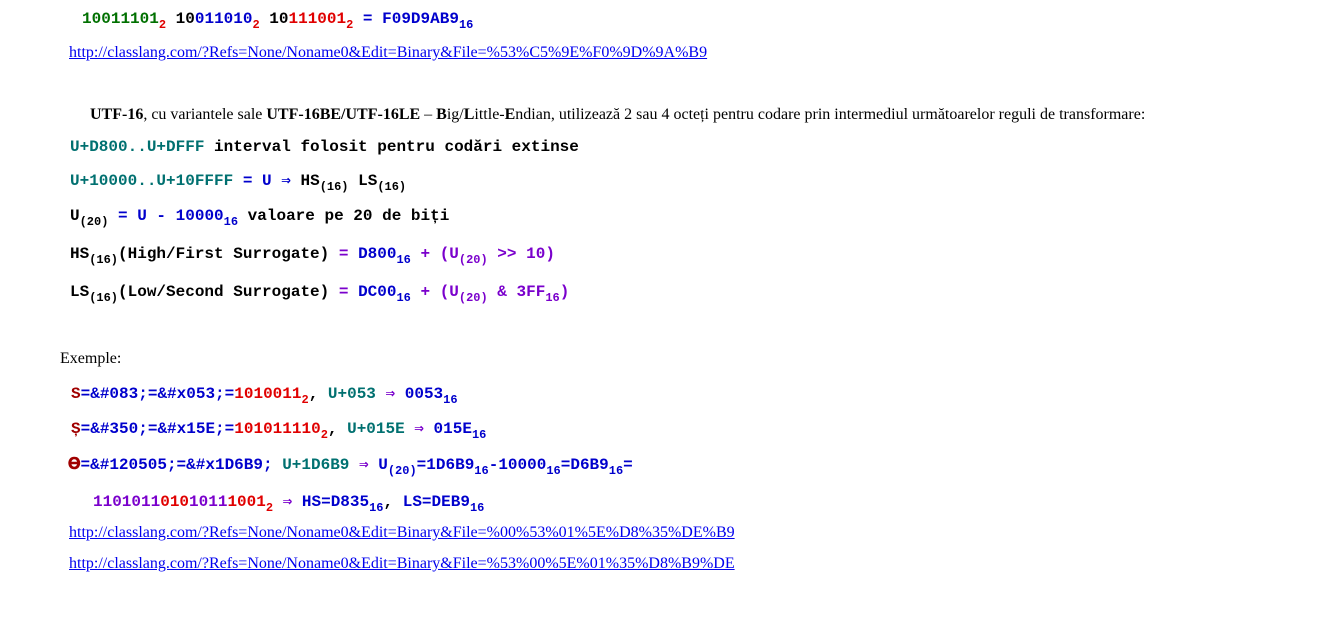 This screenshot has width=1326, height=623. What do you see at coordinates (420, 19) in the screenshot?
I see `utf8-hex-value: F09D9AB9` at bounding box center [420, 19].